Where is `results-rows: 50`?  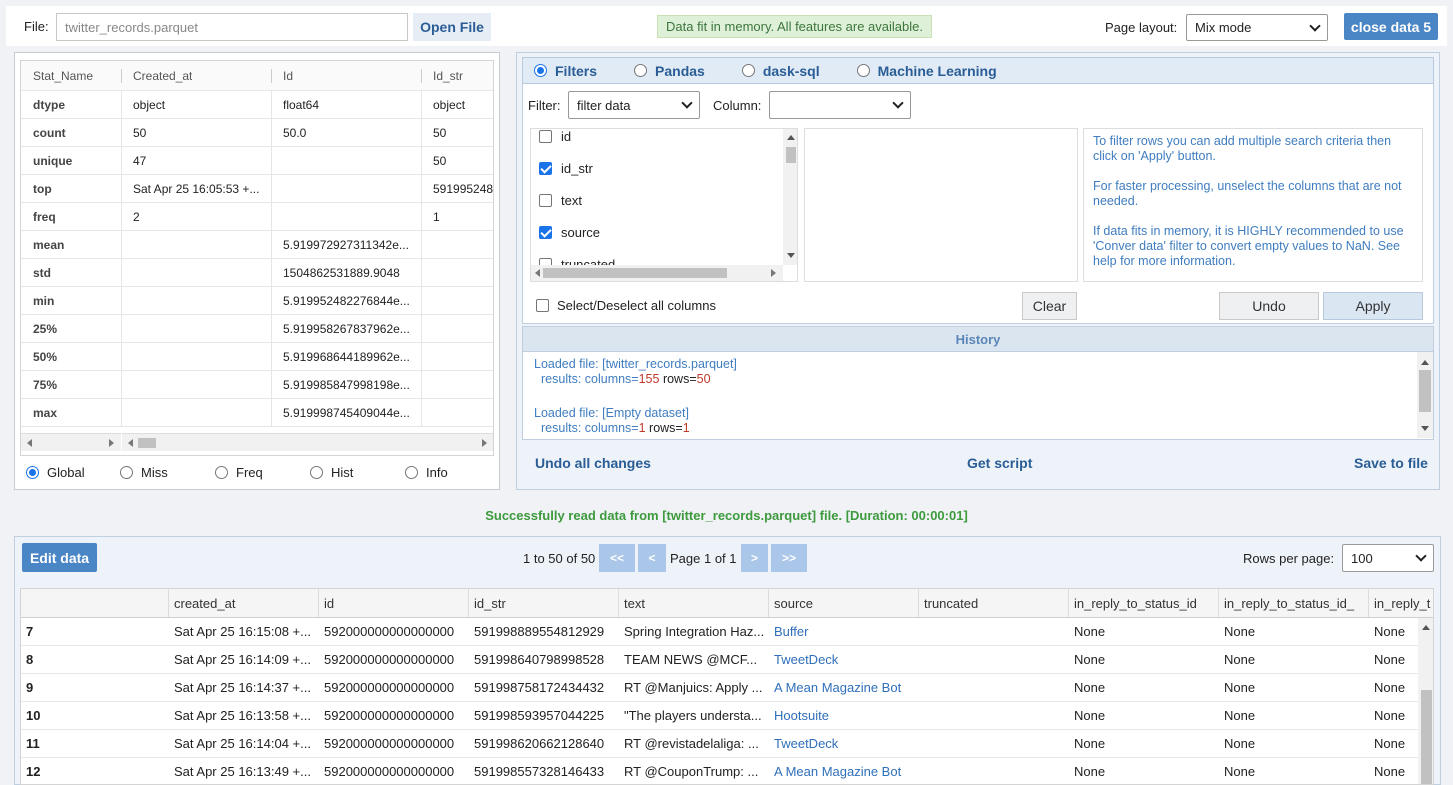
results-rows: 50 is located at coordinates (703, 379).